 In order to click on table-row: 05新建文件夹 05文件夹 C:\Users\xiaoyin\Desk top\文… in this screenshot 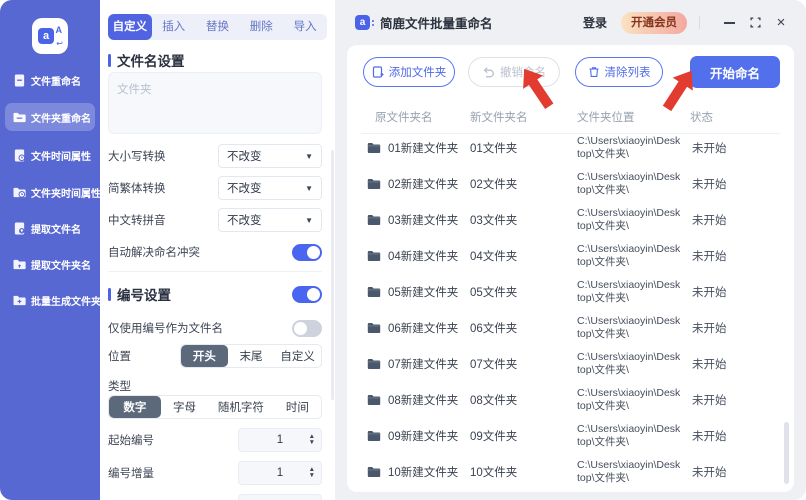, I will do `click(571, 292)`.